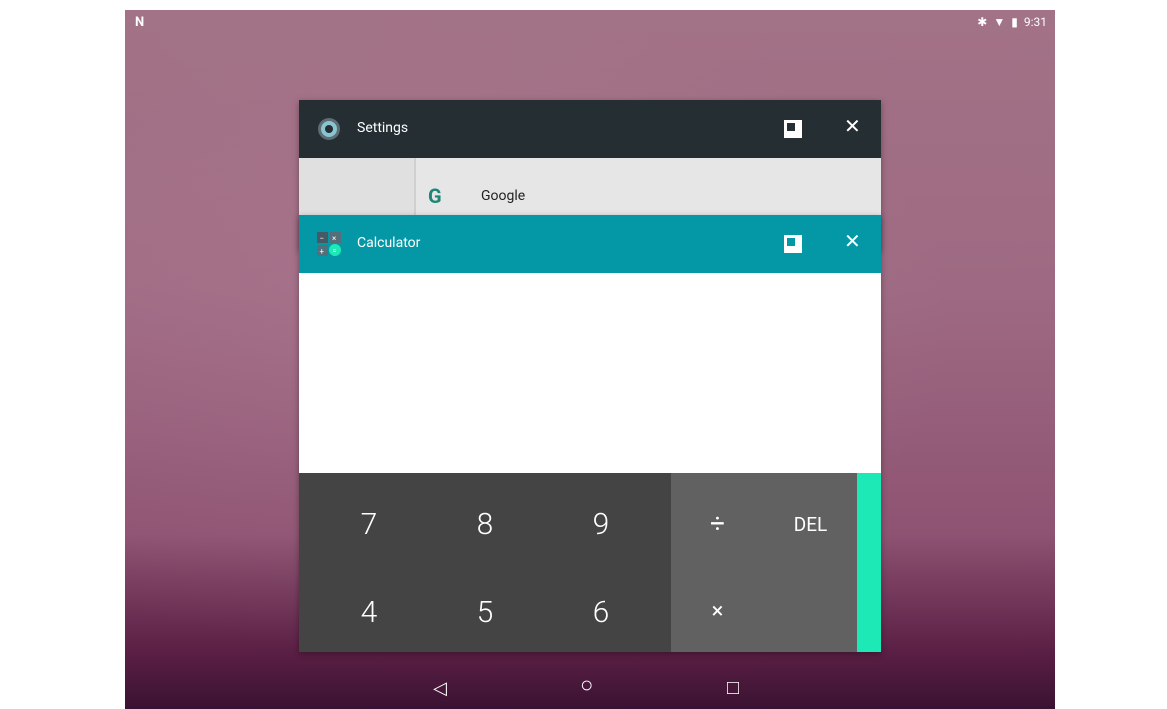 The image size is (1167, 709). What do you see at coordinates (590, 373) in the screenshot?
I see `calculator-display` at bounding box center [590, 373].